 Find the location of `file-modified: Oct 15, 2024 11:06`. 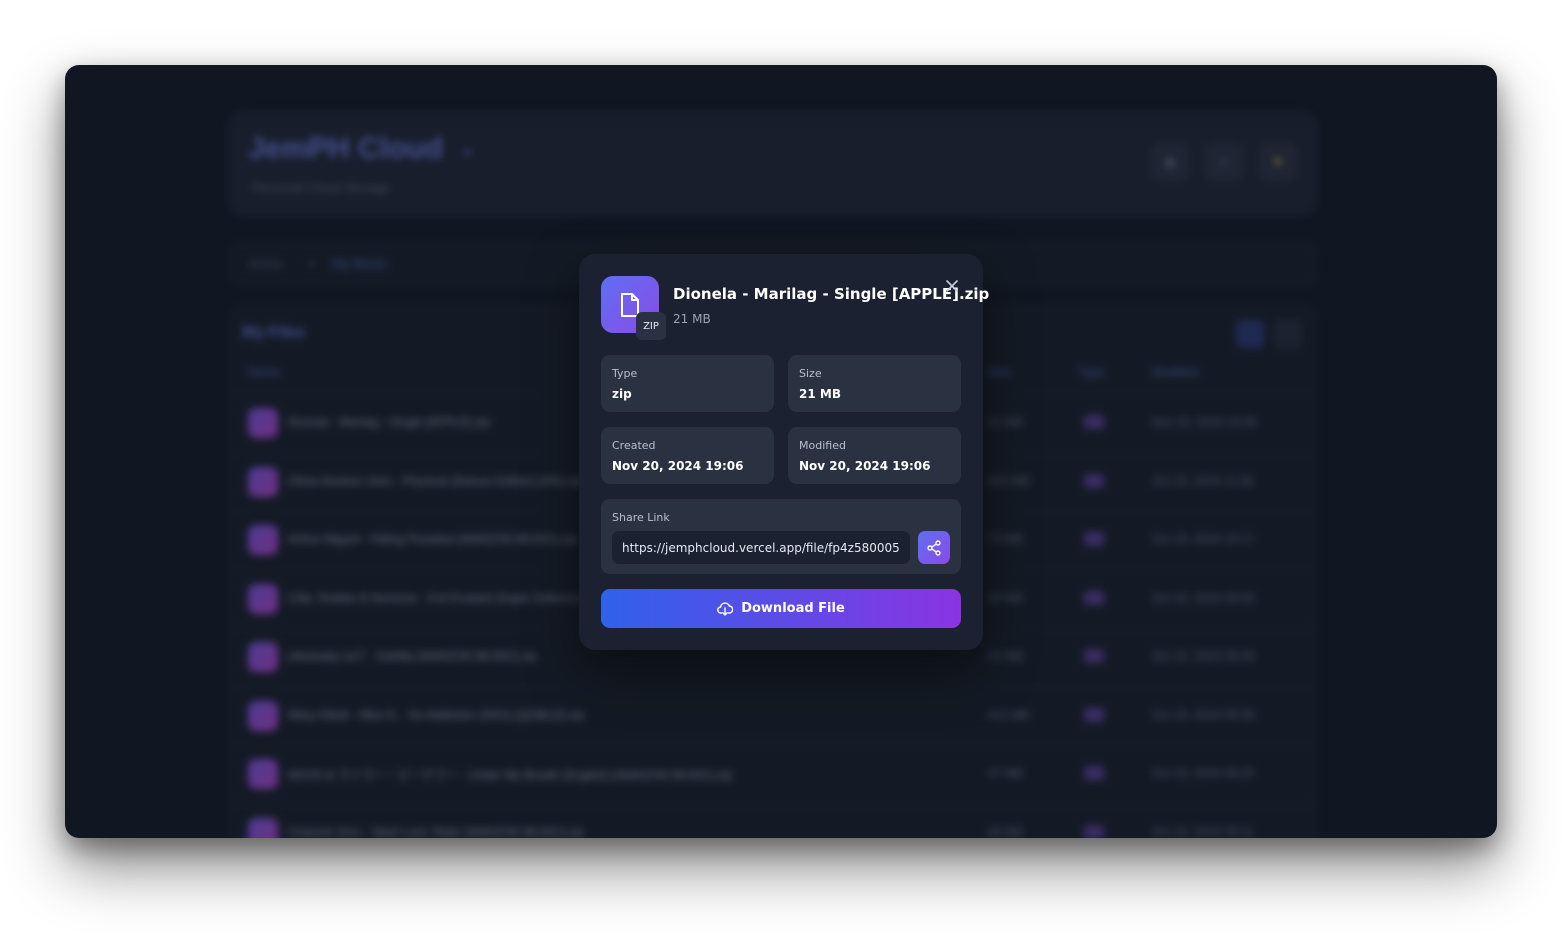

file-modified: Oct 15, 2024 11:06 is located at coordinates (1203, 480).